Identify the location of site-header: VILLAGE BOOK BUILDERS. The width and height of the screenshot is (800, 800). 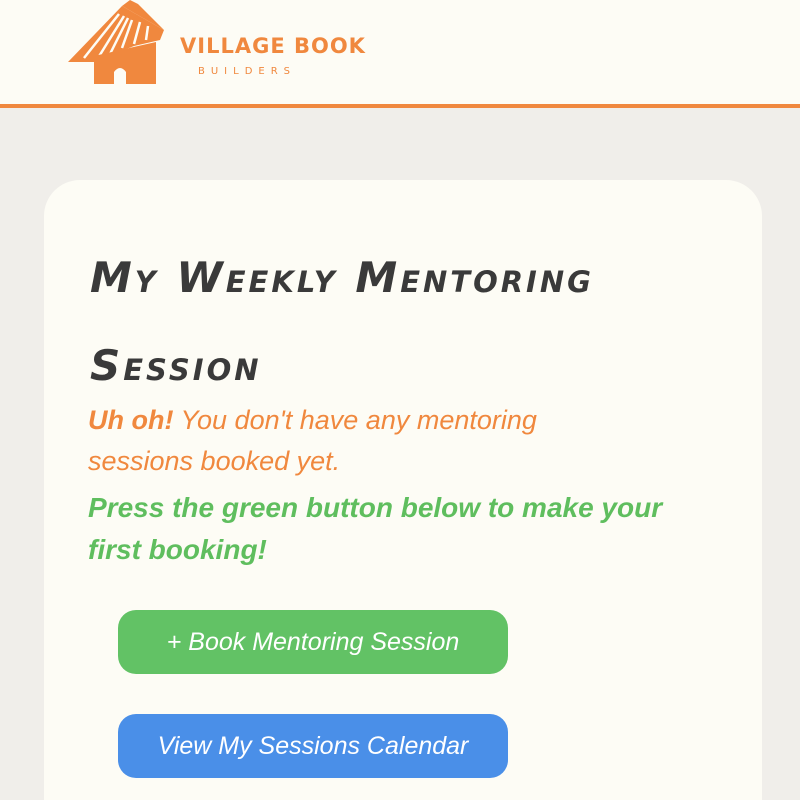
(400, 54).